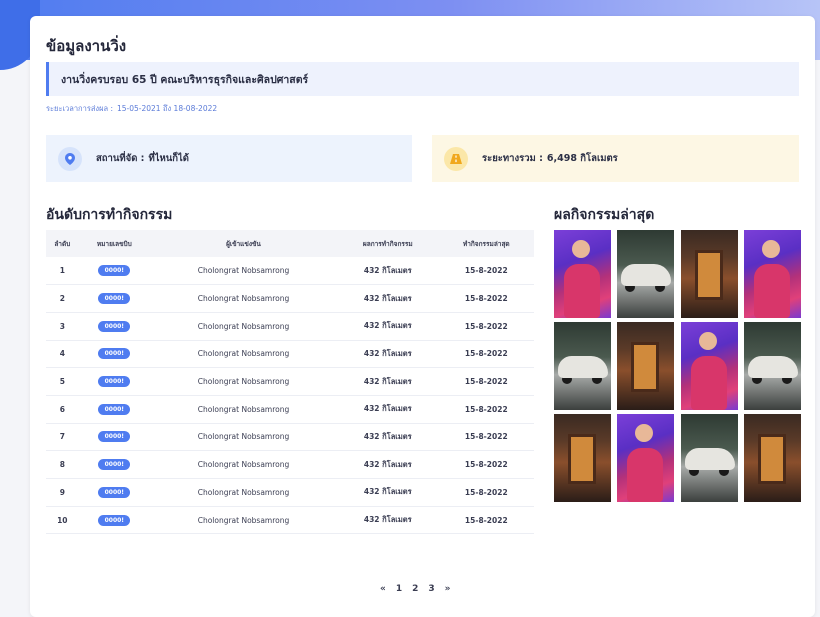 This screenshot has width=820, height=617. What do you see at coordinates (456, 158) in the screenshot?
I see `road-icon` at bounding box center [456, 158].